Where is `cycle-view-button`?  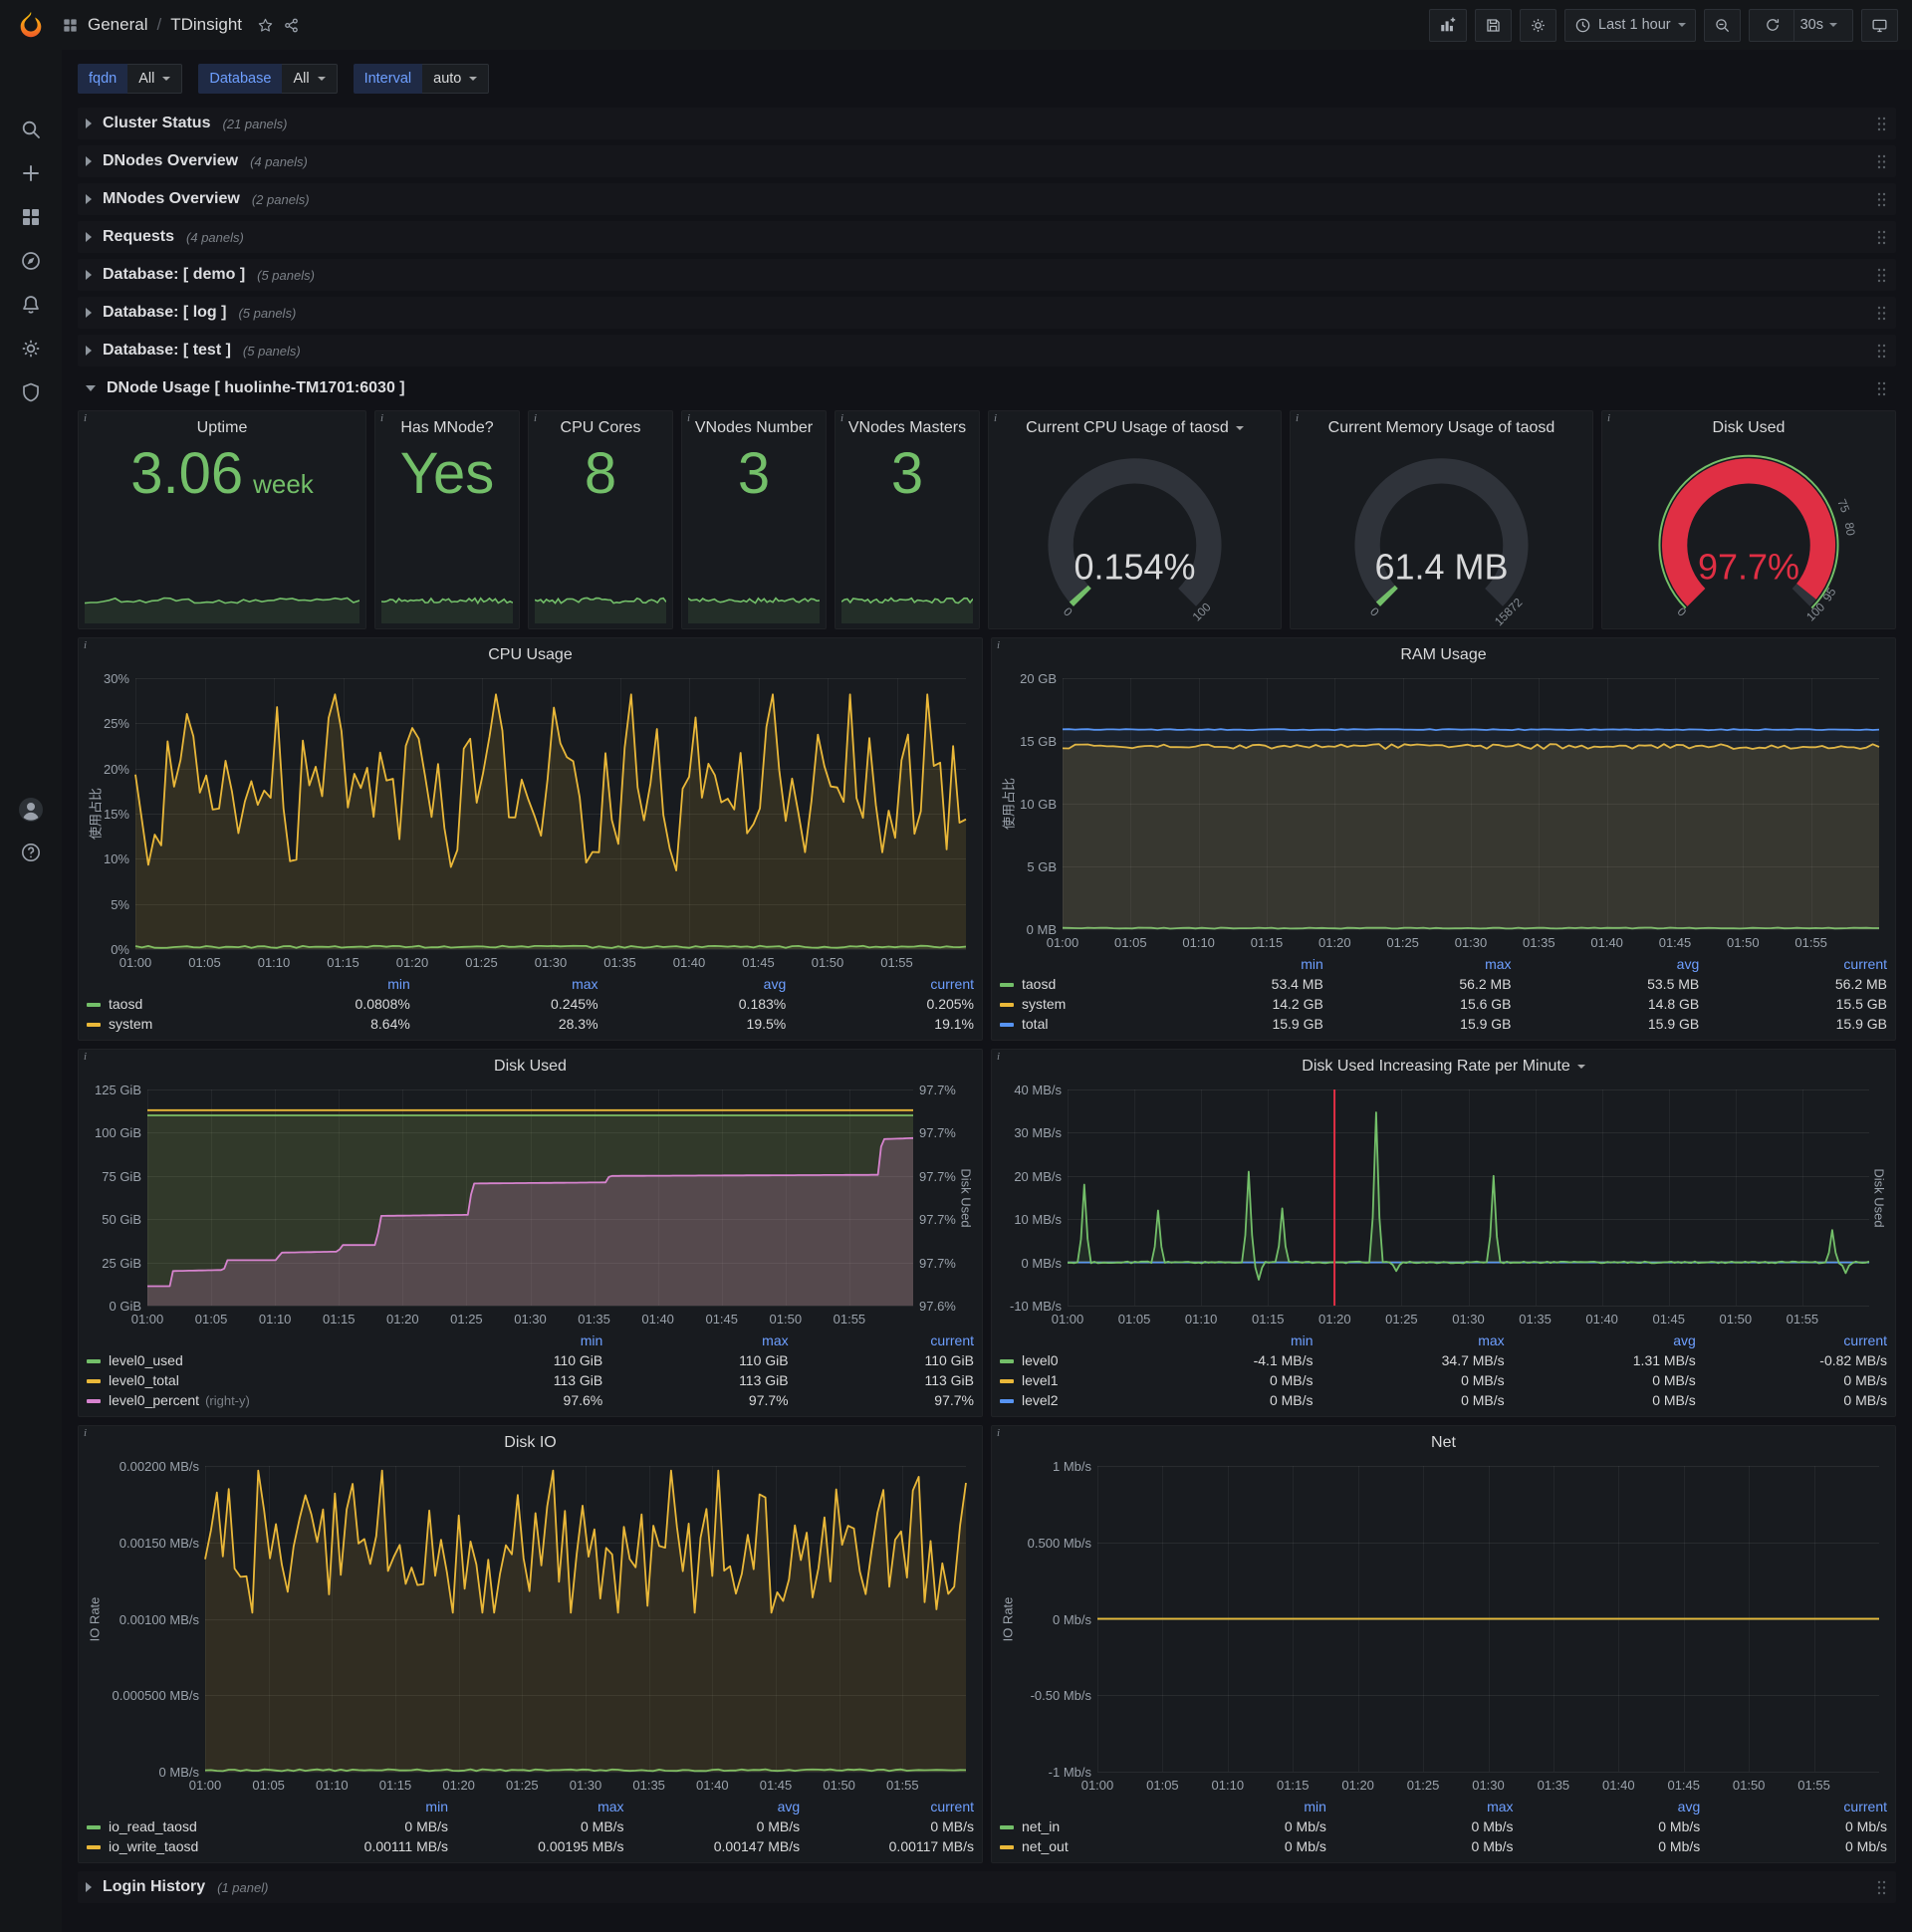 cycle-view-button is located at coordinates (1879, 25).